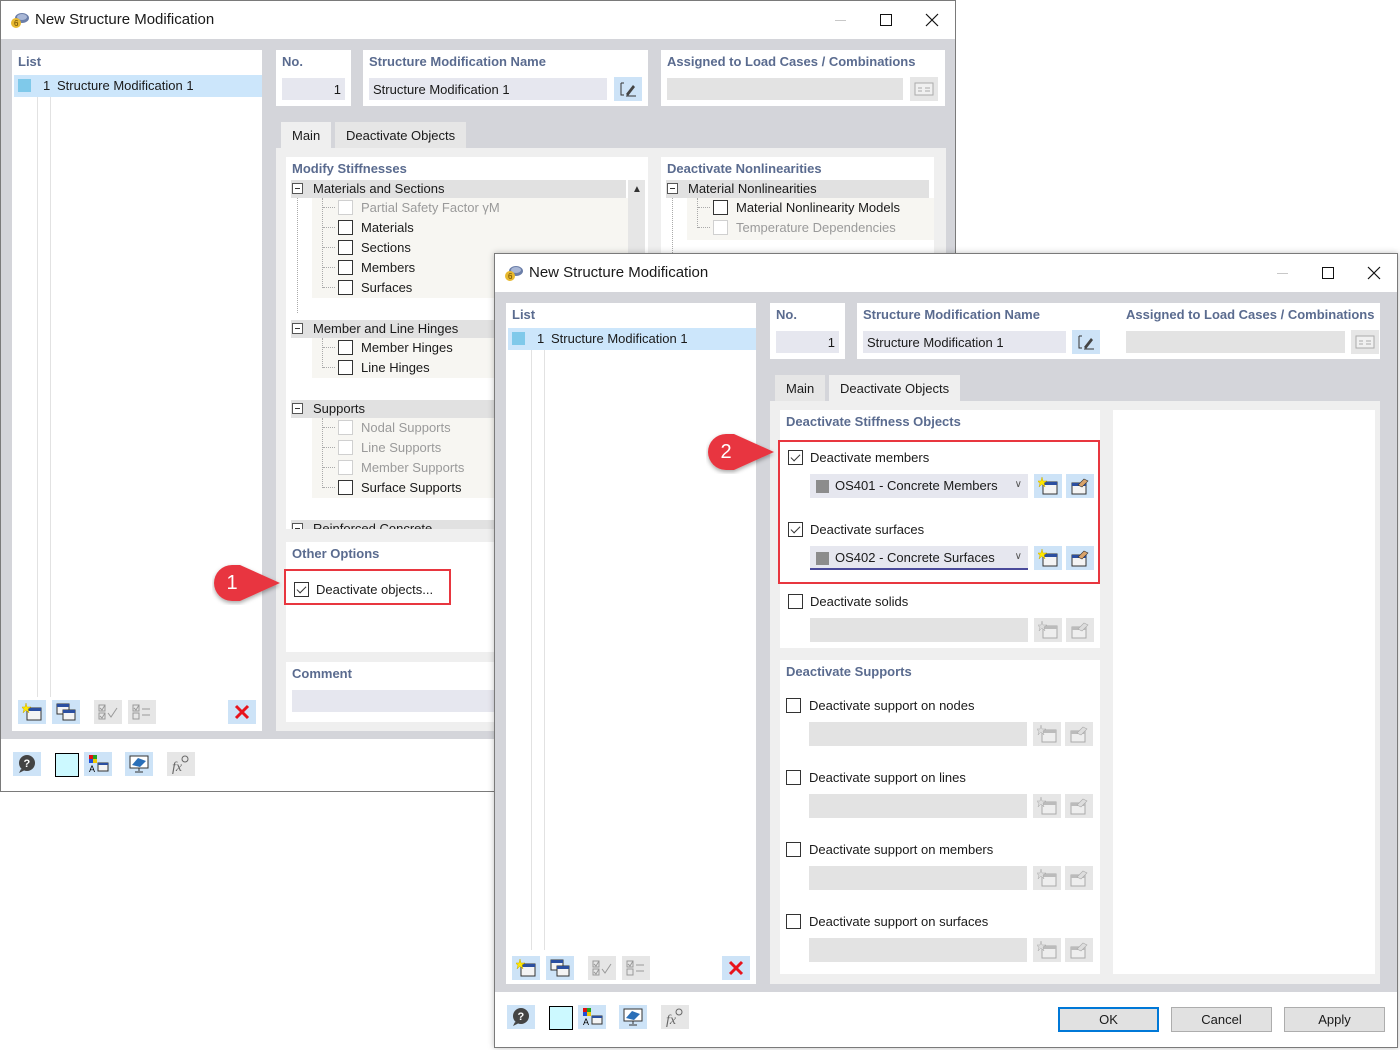  I want to click on checkbox-sections, so click(345, 247).